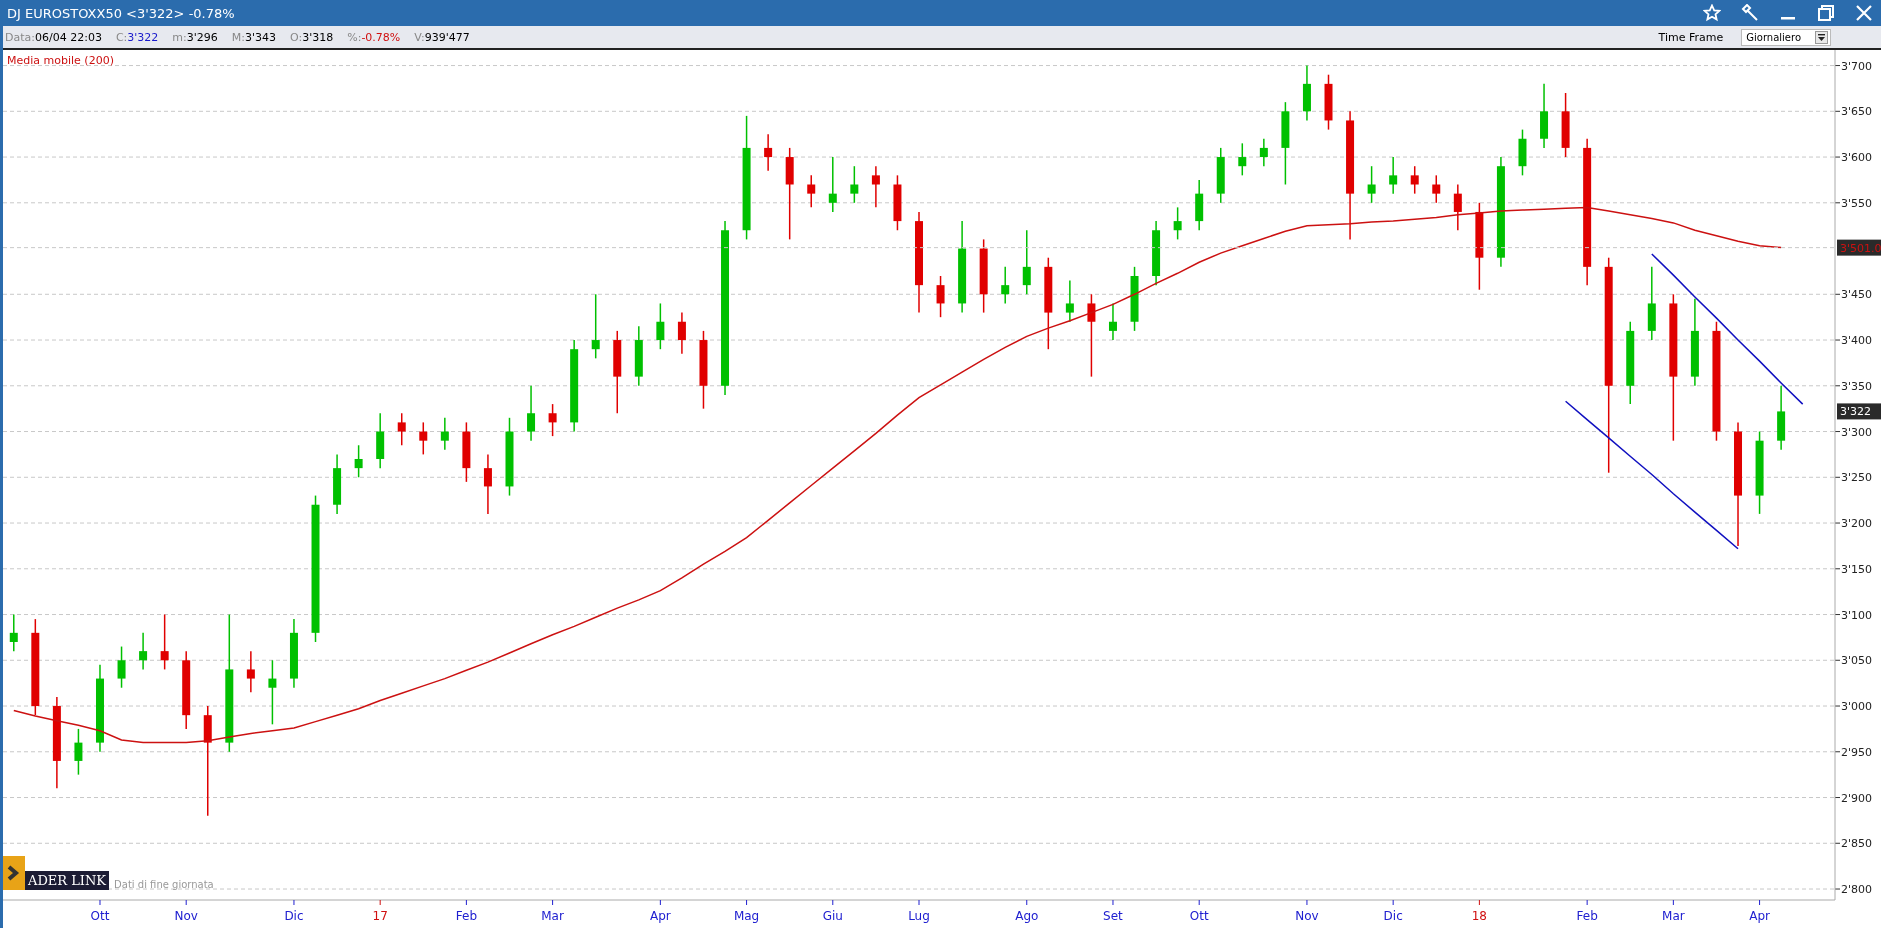 Image resolution: width=1881 pixels, height=928 pixels. I want to click on axis-label: 3'200, so click(1857, 524).